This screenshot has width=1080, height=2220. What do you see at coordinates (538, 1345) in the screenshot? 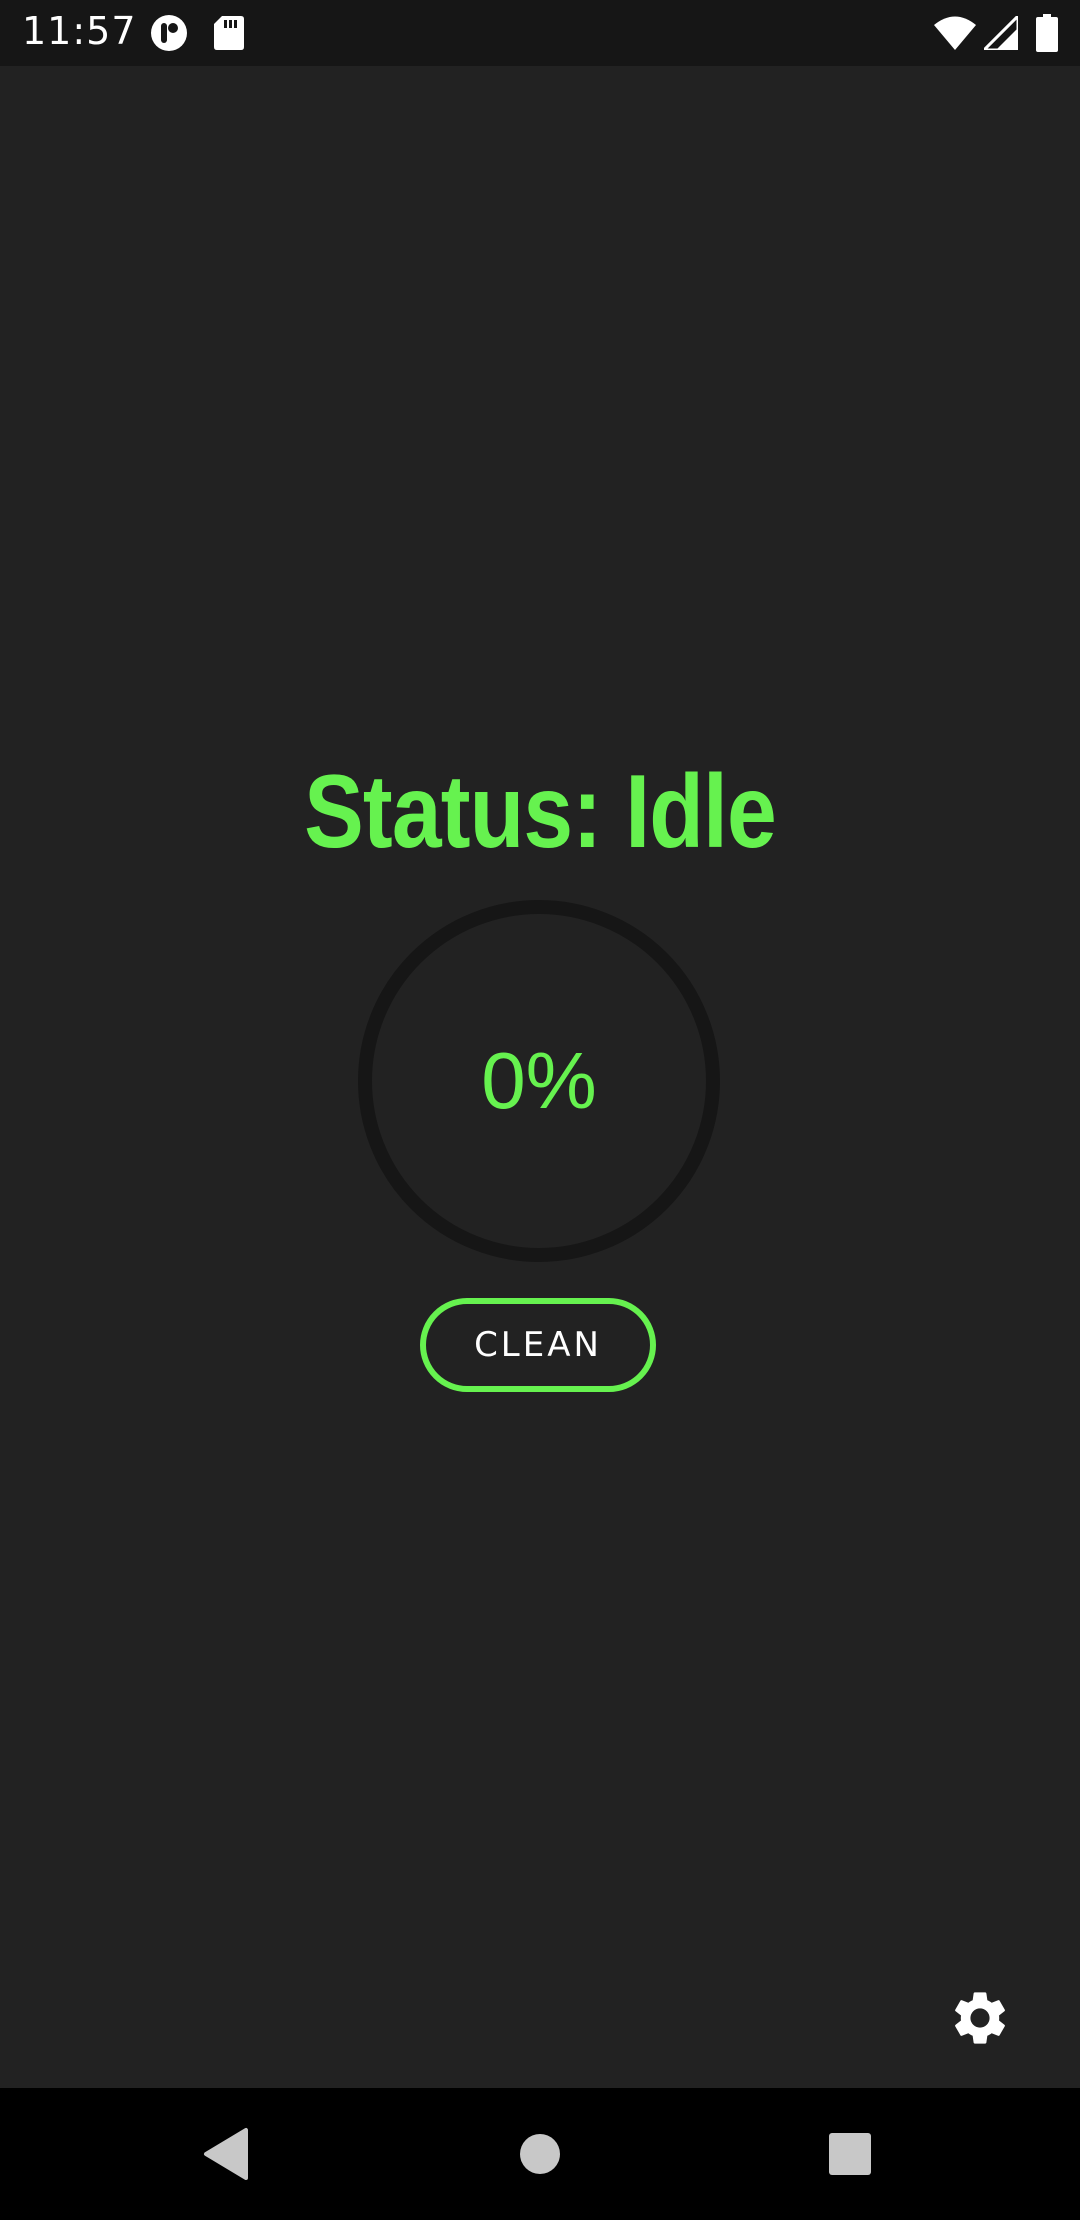
I see `clean-button: CLEAN` at bounding box center [538, 1345].